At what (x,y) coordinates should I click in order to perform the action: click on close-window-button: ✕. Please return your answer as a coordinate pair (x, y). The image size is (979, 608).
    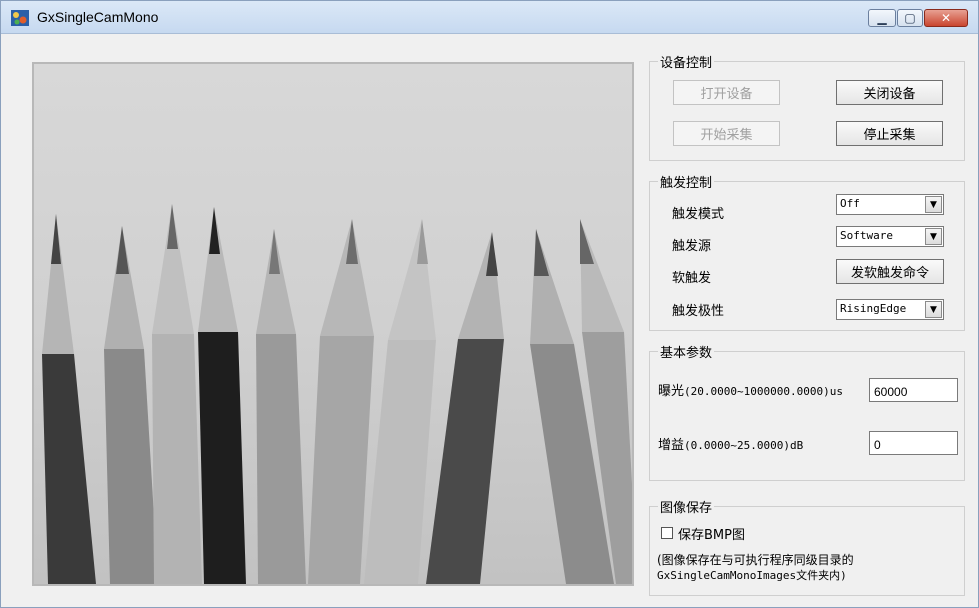
    Looking at the image, I should click on (946, 18).